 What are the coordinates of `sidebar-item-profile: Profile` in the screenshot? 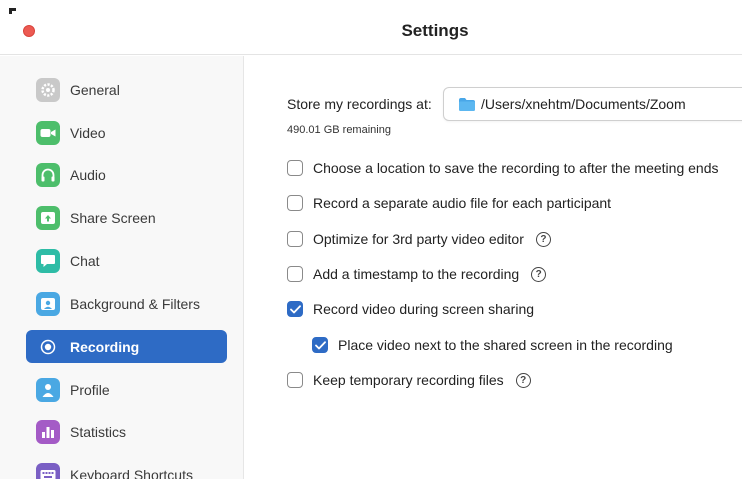 It's located at (126, 389).